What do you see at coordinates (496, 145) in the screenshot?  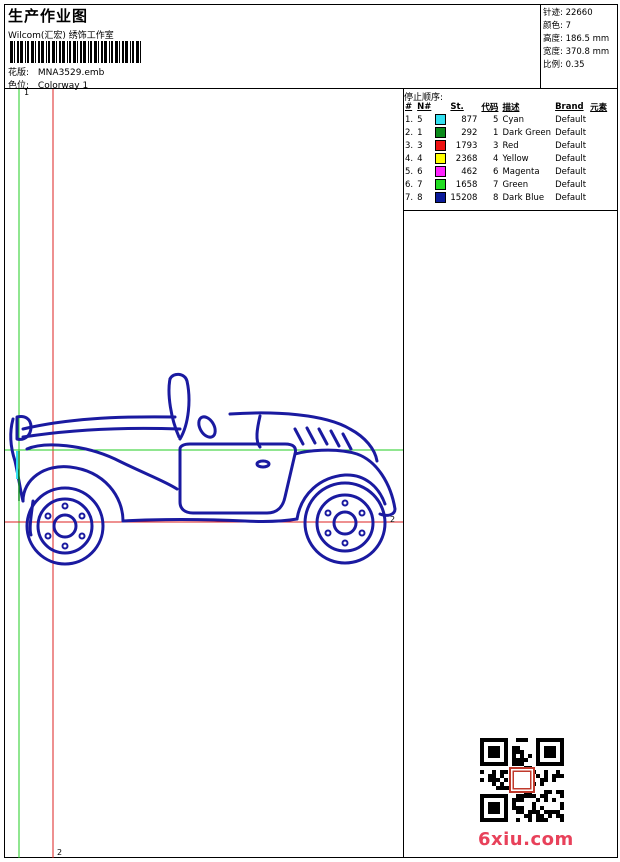 I see `row-code: 3` at bounding box center [496, 145].